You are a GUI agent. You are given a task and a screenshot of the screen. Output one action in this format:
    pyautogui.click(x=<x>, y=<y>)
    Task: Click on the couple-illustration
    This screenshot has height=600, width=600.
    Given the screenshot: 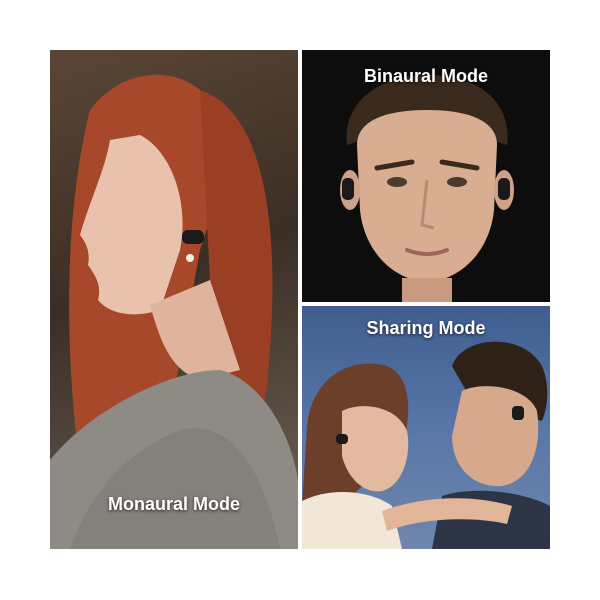 What is the action you would take?
    pyautogui.click(x=426, y=445)
    